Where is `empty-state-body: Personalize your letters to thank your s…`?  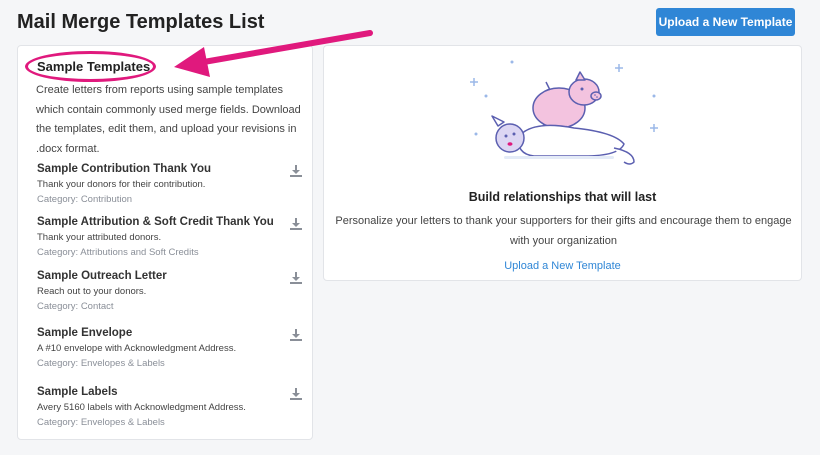 empty-state-body: Personalize your letters to thank your s… is located at coordinates (563, 231).